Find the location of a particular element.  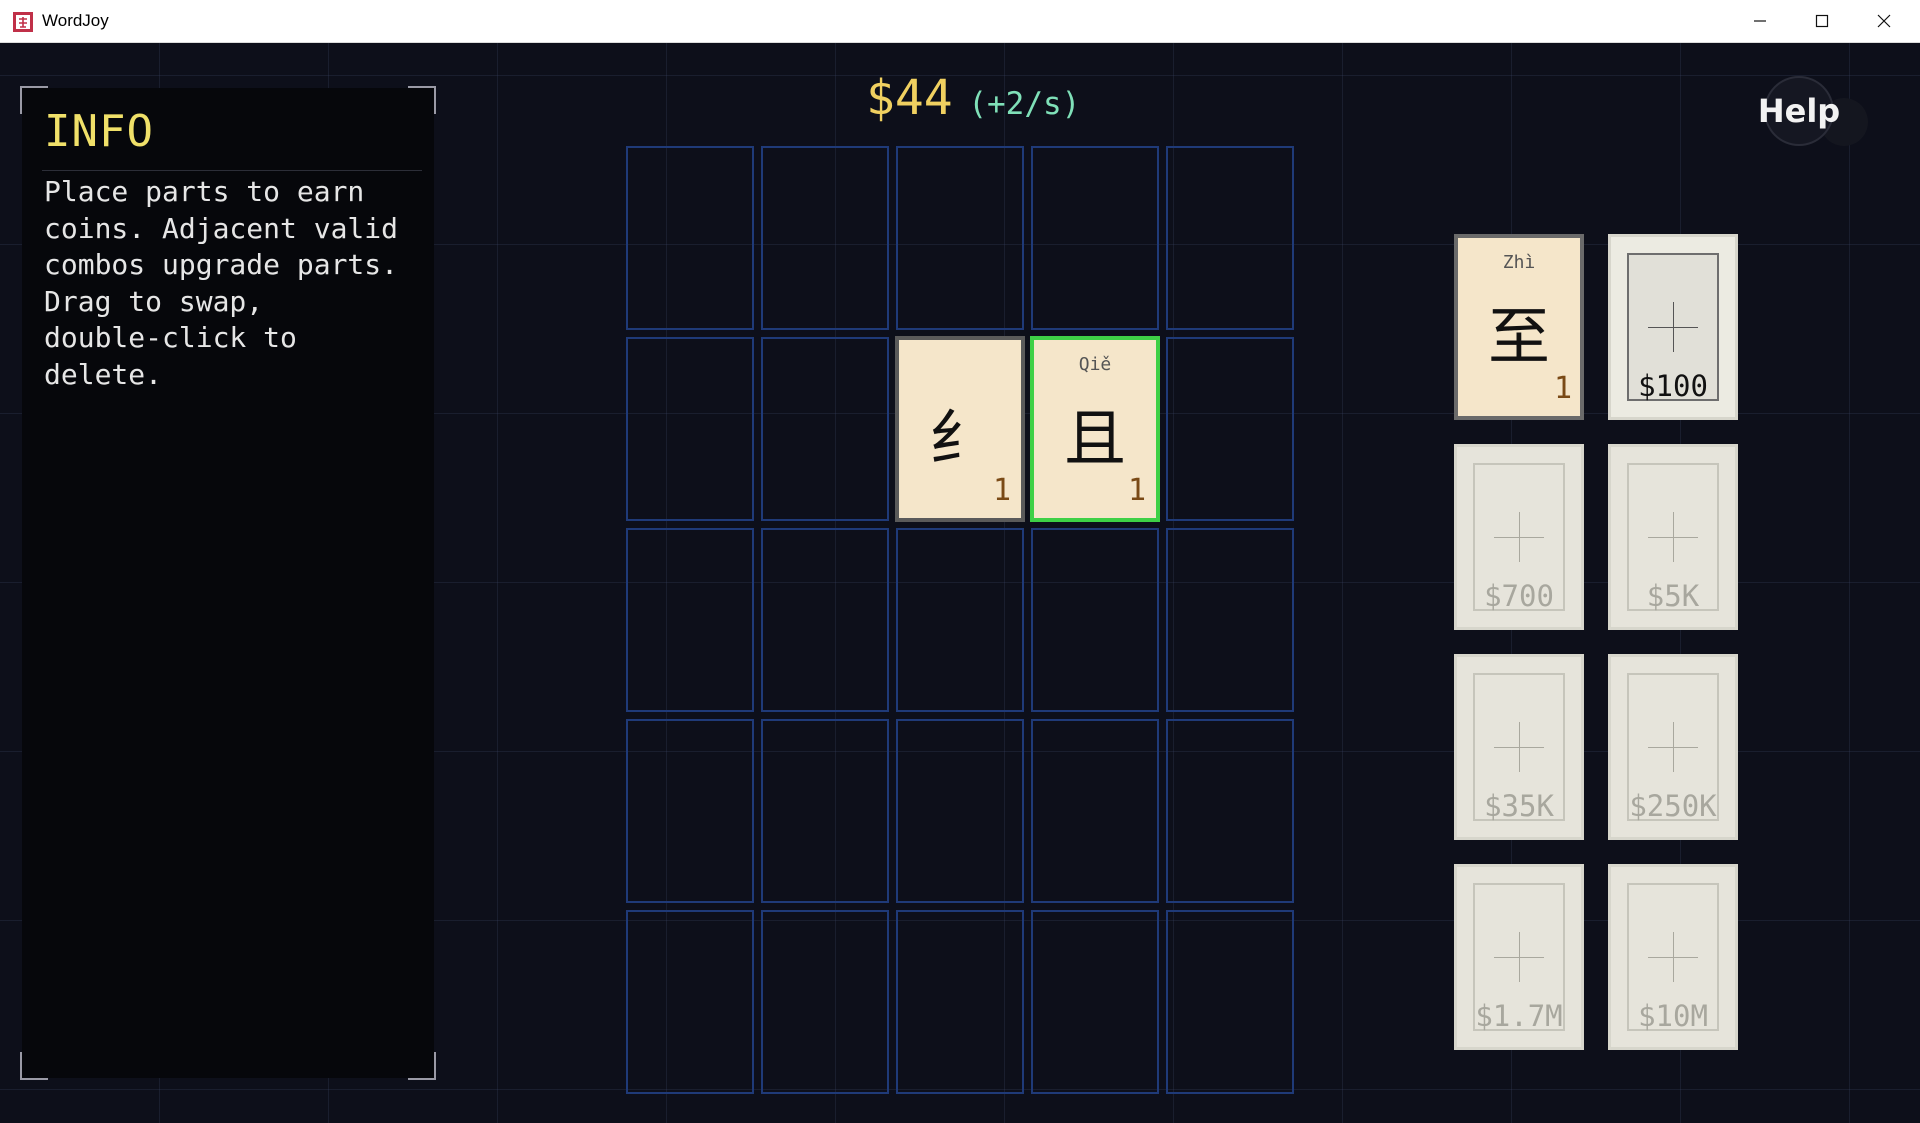

help-button: Help is located at coordinates (1799, 111).